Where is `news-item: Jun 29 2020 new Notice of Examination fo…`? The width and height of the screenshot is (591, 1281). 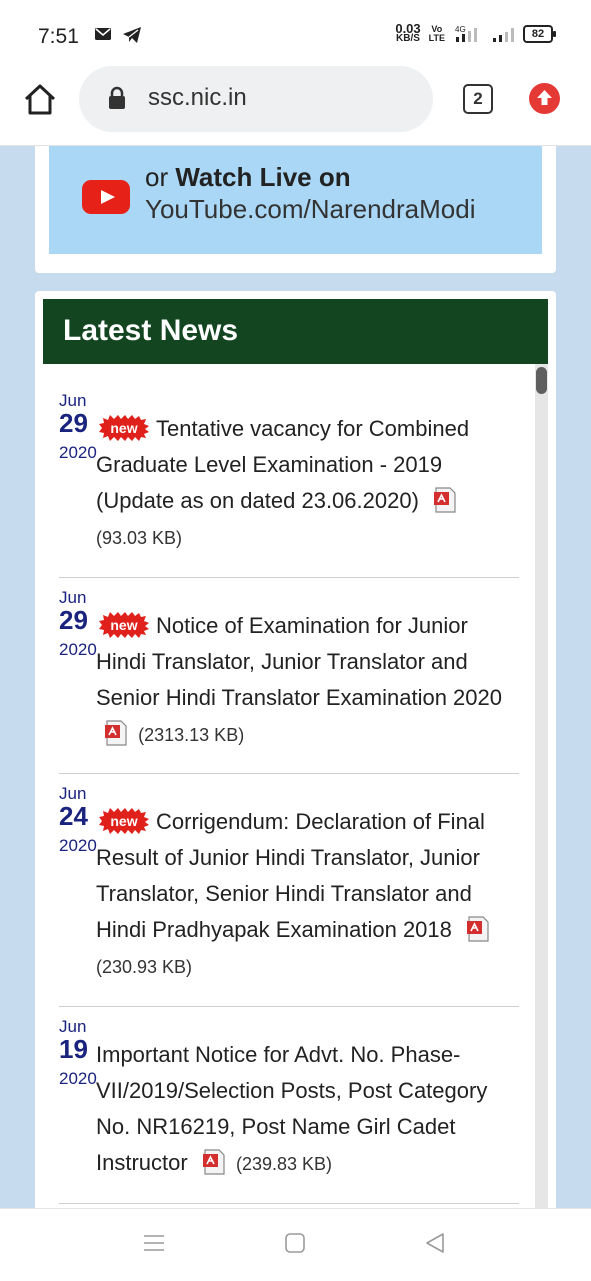 news-item: Jun 29 2020 new Notice of Examination fo… is located at coordinates (289, 681).